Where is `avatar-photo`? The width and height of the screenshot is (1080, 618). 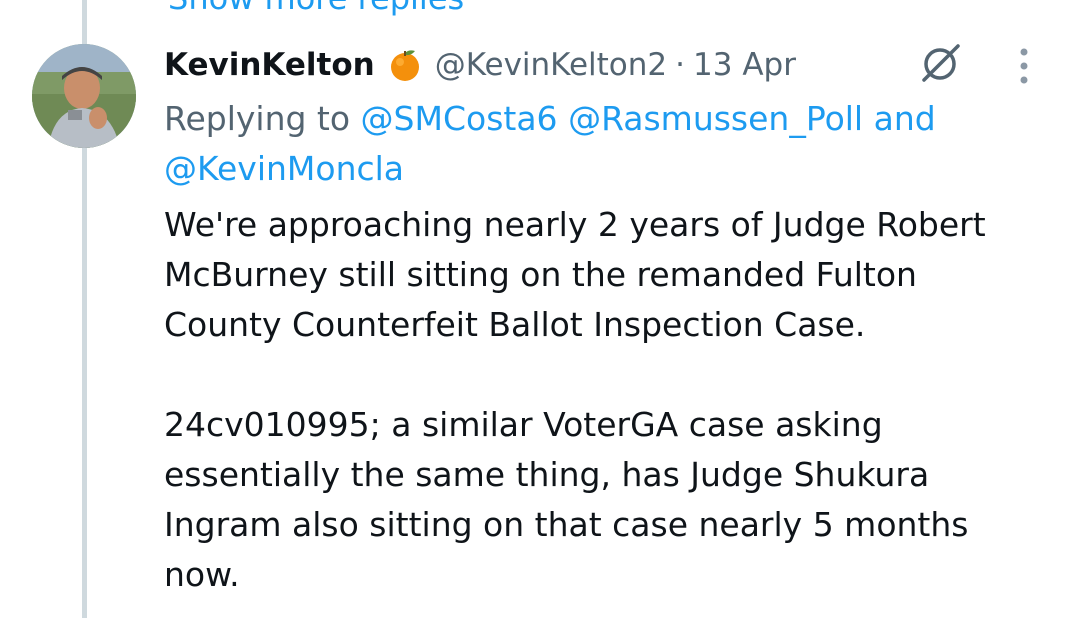
avatar-photo is located at coordinates (84, 96).